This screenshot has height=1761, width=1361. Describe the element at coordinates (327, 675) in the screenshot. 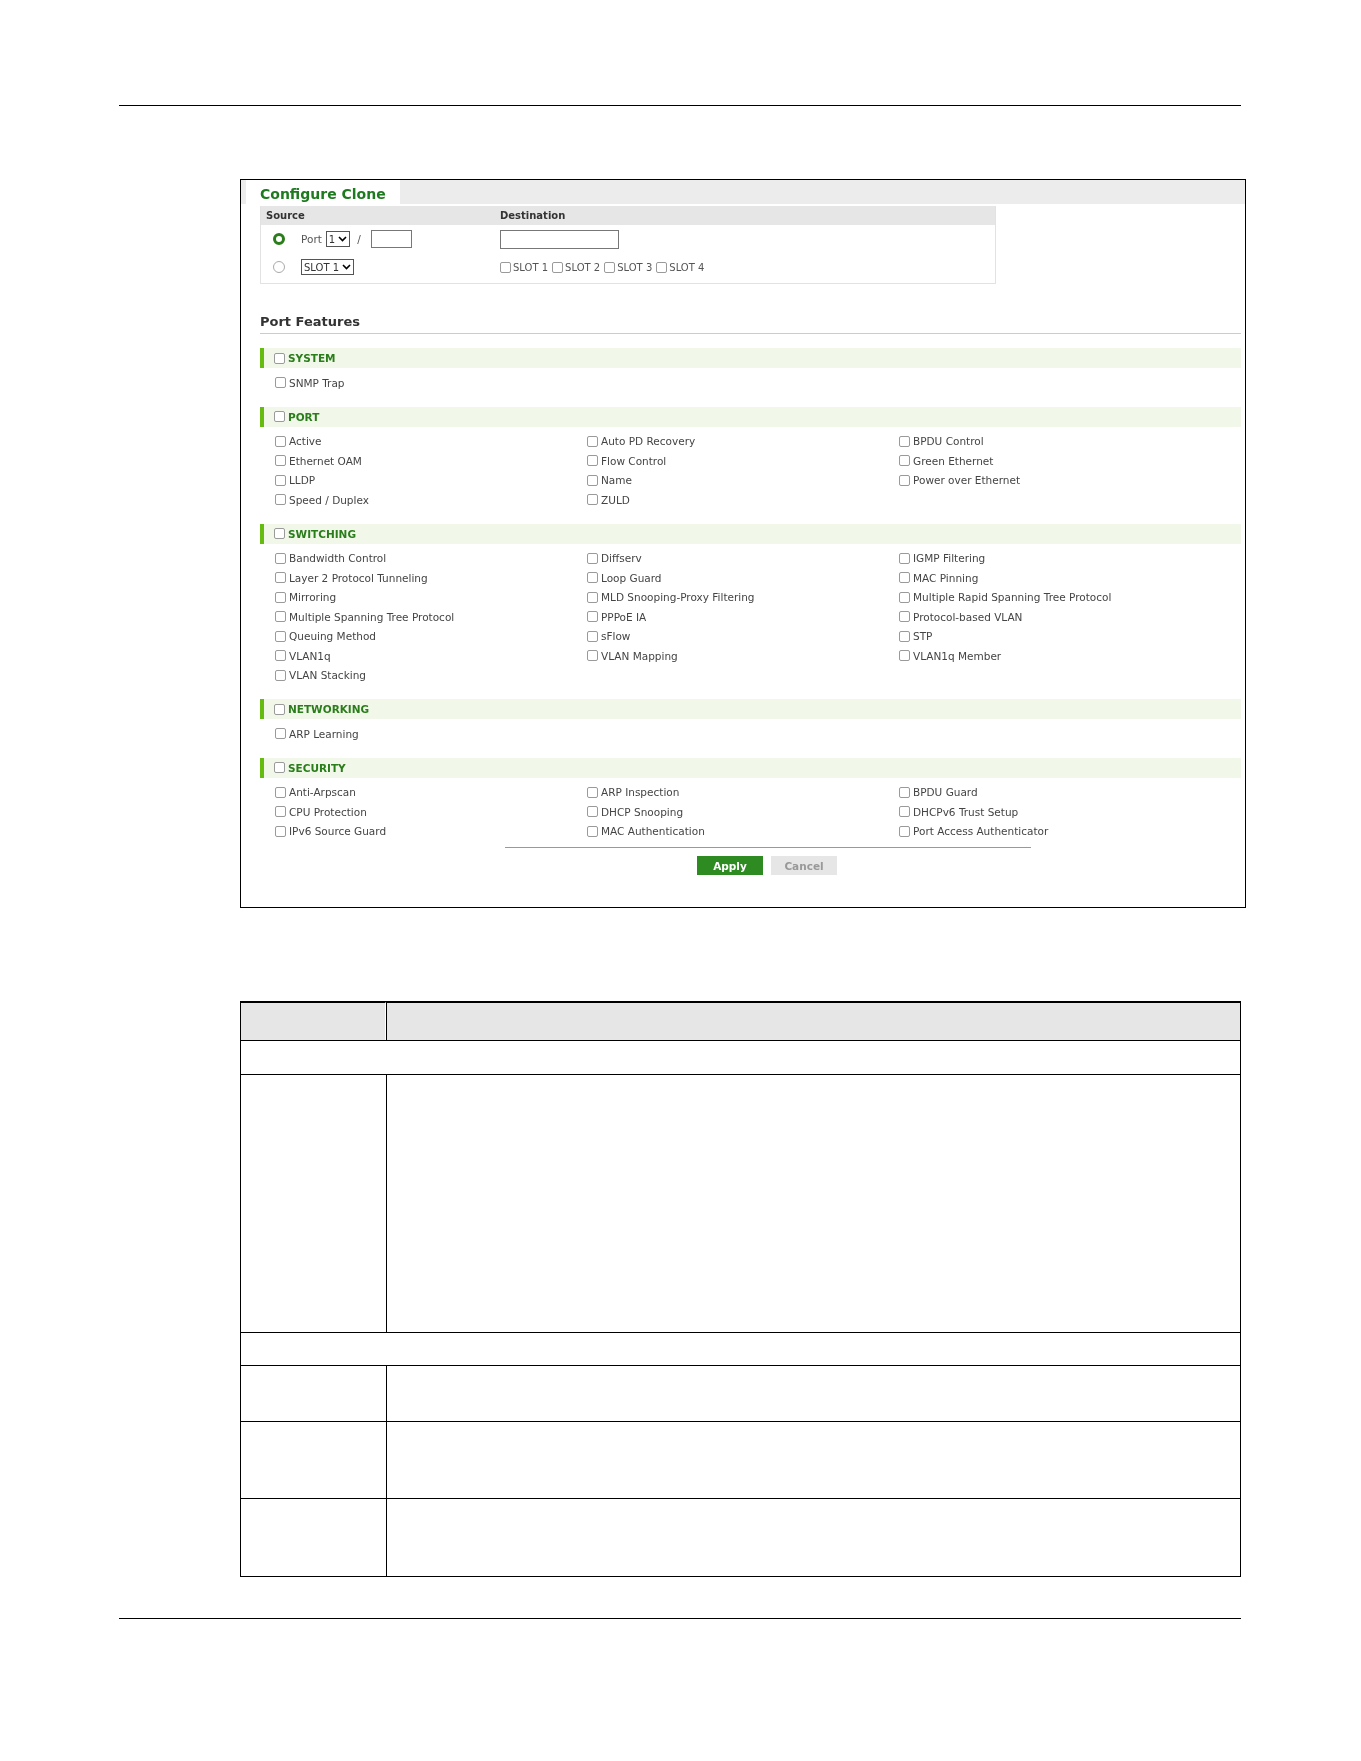

I see `feature-label: VLAN Stacking` at that location.